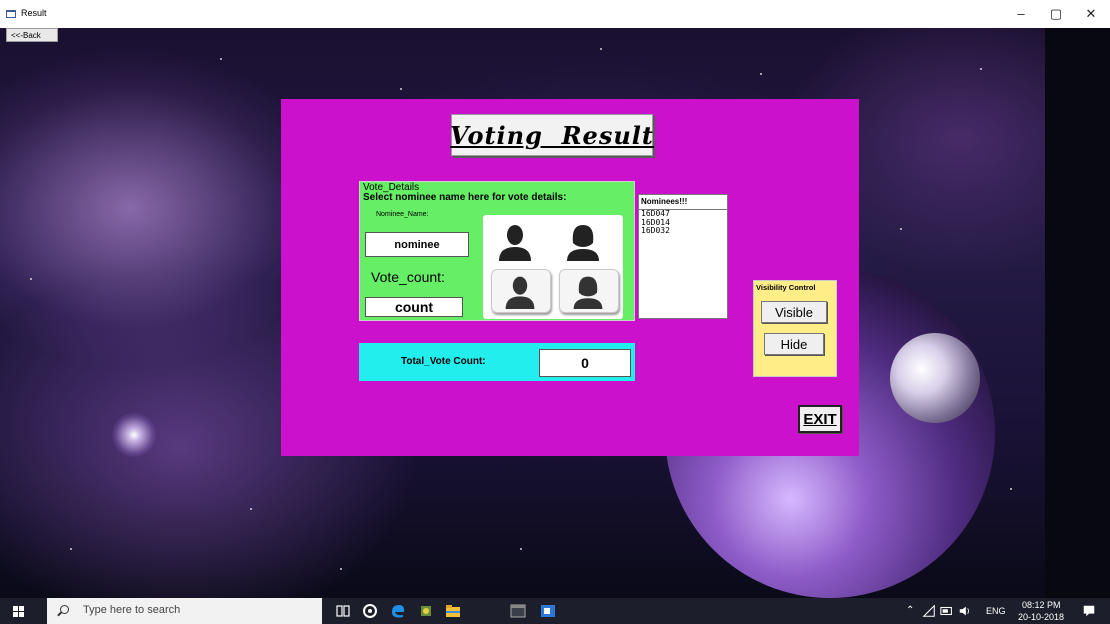 The image size is (1110, 624). Describe the element at coordinates (343, 611) in the screenshot. I see `task-view-icon` at that location.